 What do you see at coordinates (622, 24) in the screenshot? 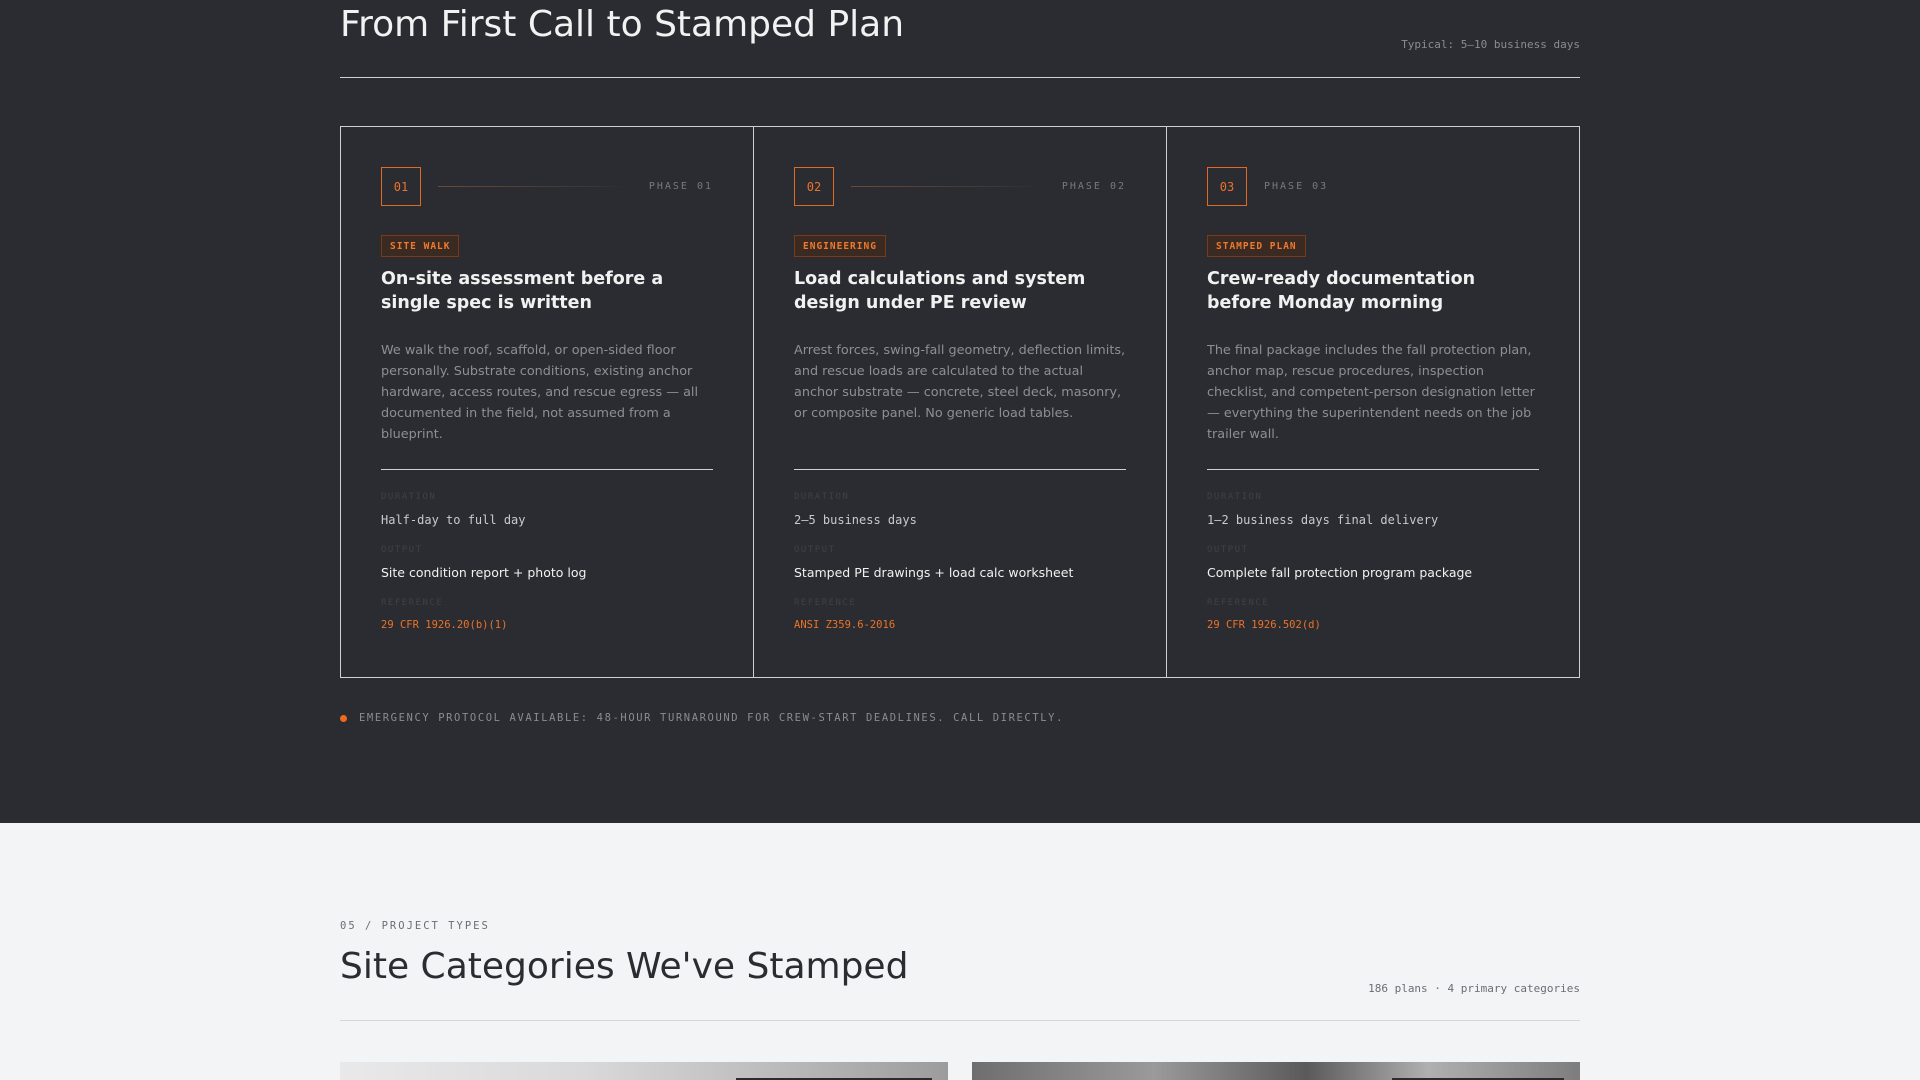
I see `section-title: From First Call to Stamped Plan` at bounding box center [622, 24].